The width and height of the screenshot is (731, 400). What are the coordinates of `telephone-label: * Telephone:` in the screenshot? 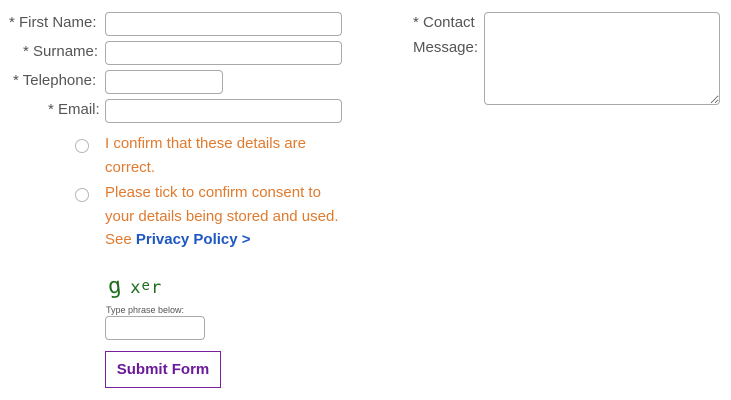 It's located at (55, 80).